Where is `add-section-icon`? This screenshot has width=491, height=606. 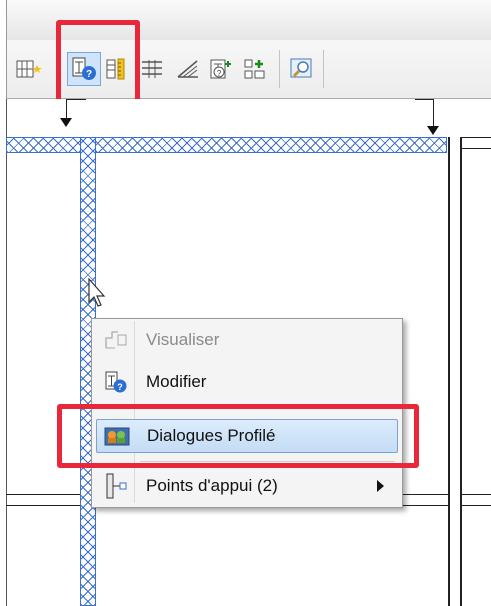
add-section-icon is located at coordinates (256, 69).